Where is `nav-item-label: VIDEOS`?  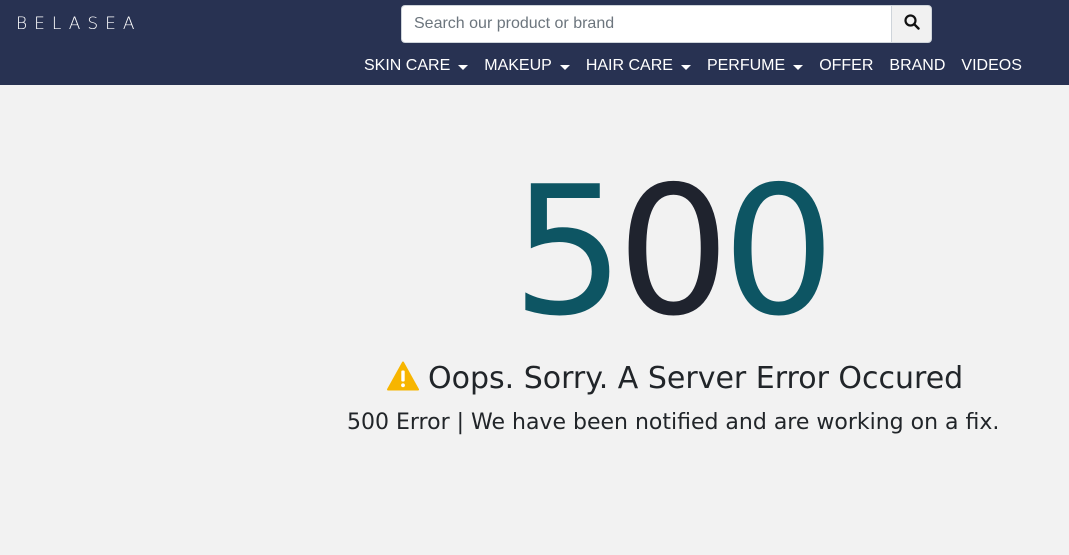
nav-item-label: VIDEOS is located at coordinates (991, 65).